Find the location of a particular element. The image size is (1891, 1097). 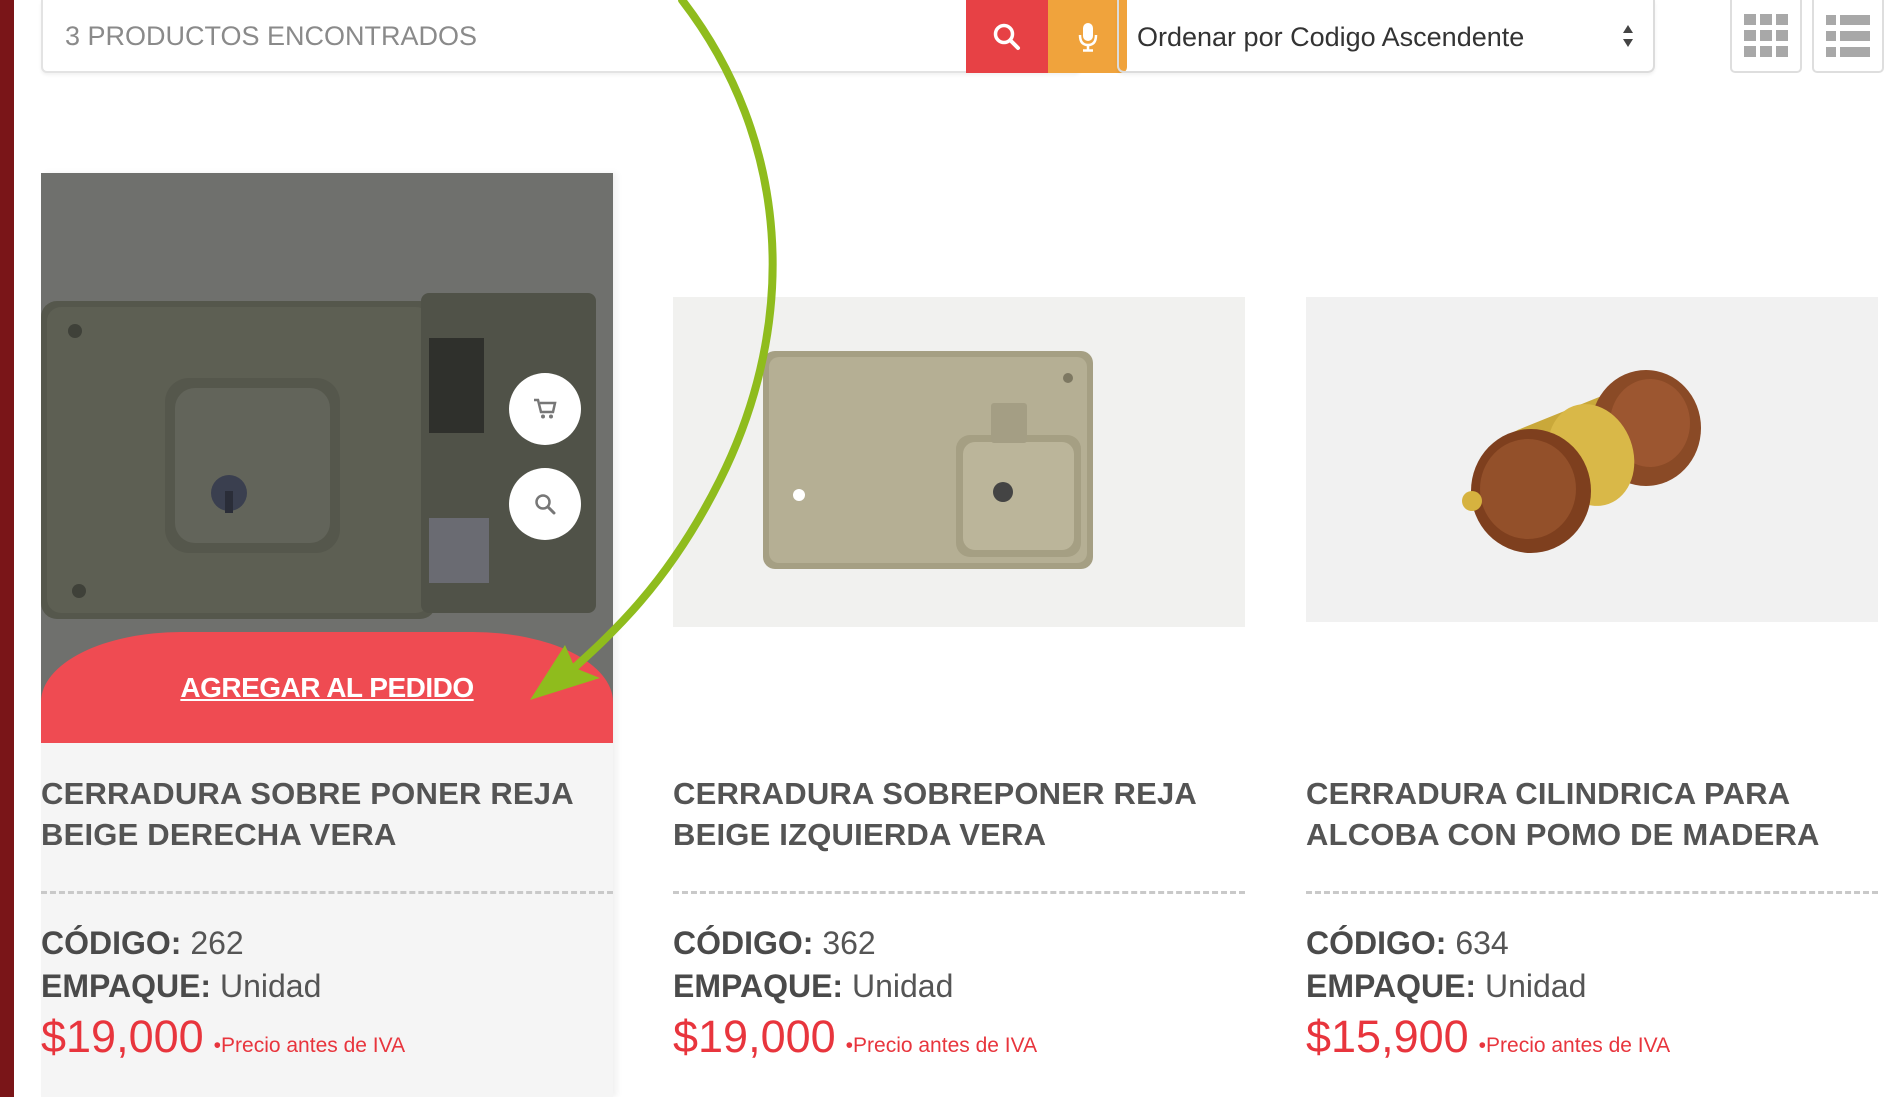

add-to-order-label: AGREGAR AL PEDIDO is located at coordinates (327, 687).